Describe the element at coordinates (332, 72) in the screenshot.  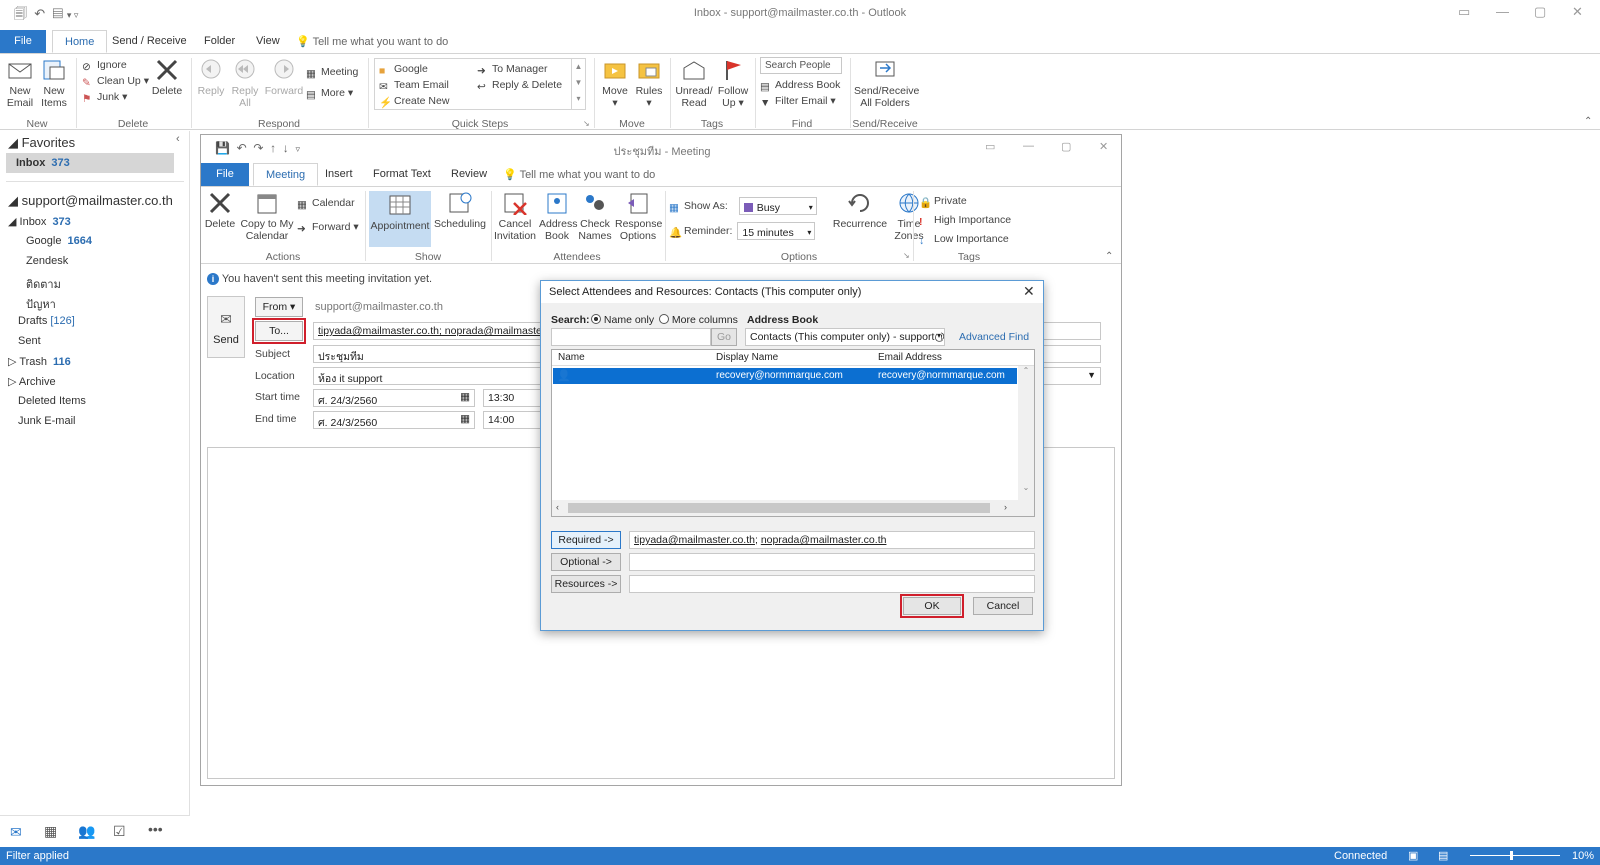
I see `meeting-reply-button: ▦ Meeting` at that location.